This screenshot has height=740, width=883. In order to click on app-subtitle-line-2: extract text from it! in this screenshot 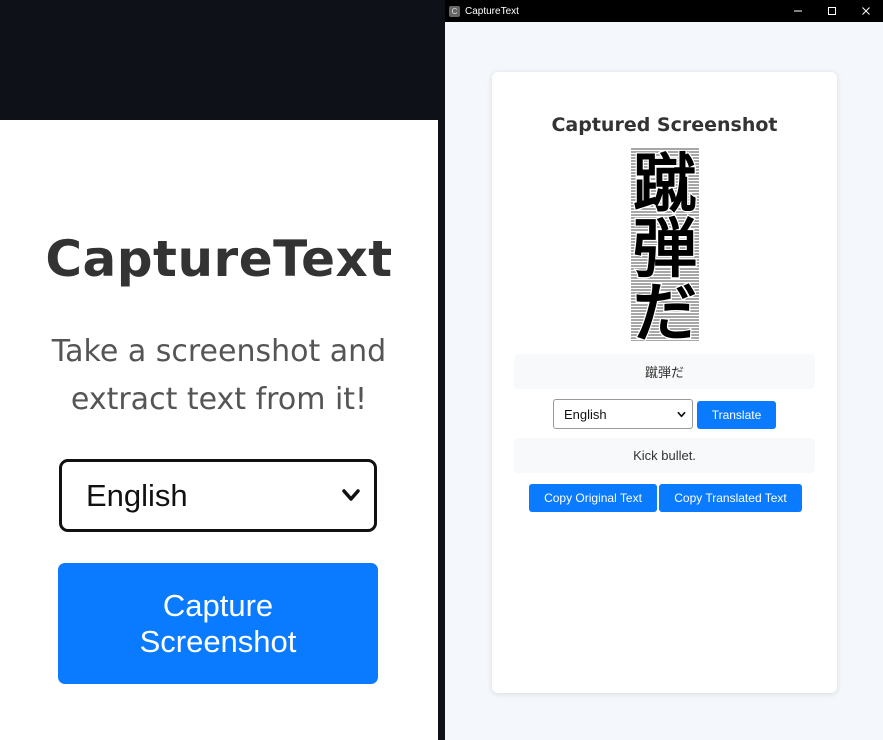, I will do `click(219, 399)`.